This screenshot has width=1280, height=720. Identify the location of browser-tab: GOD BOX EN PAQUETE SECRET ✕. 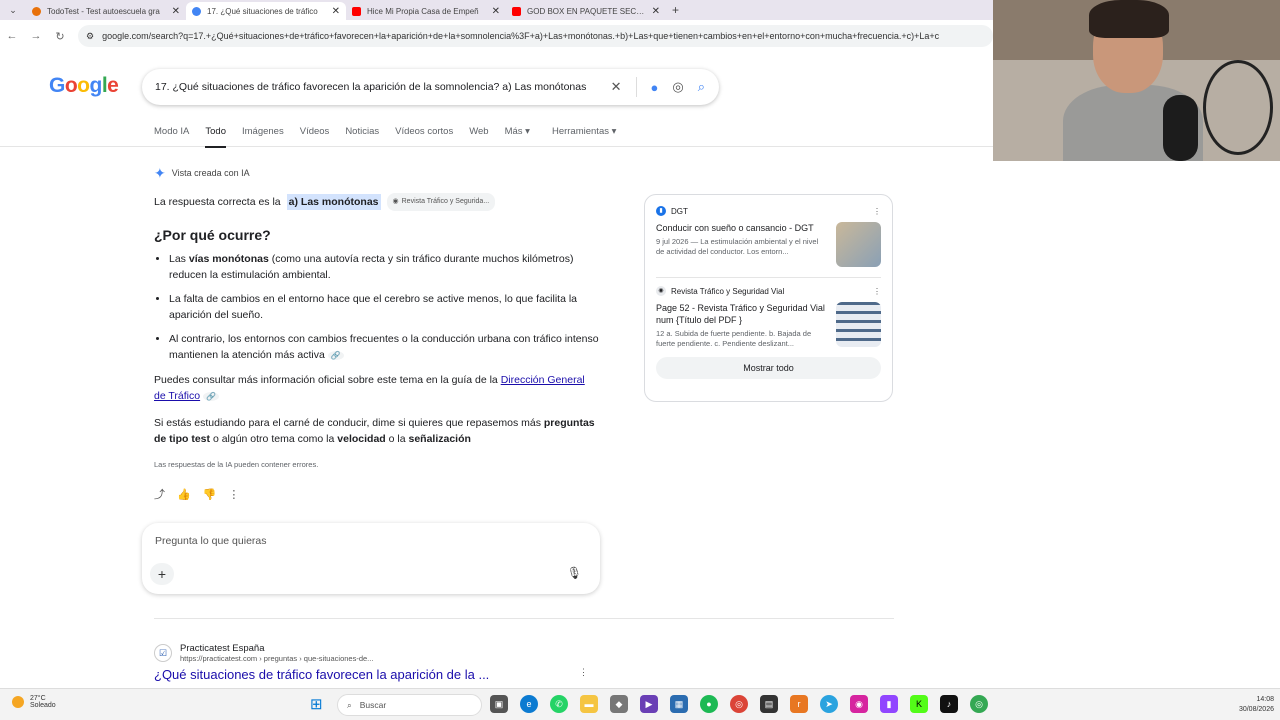
(586, 11).